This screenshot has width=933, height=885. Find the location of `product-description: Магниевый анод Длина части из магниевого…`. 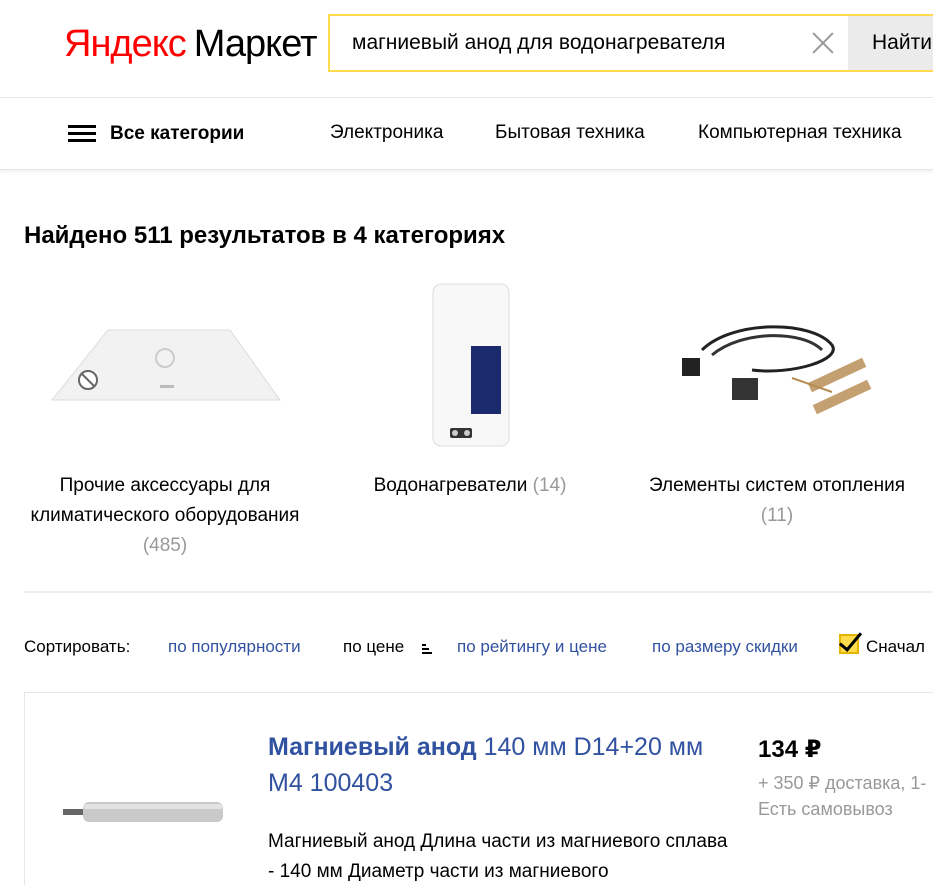

product-description: Магниевый анод Длина части из магниевого… is located at coordinates (498, 856).